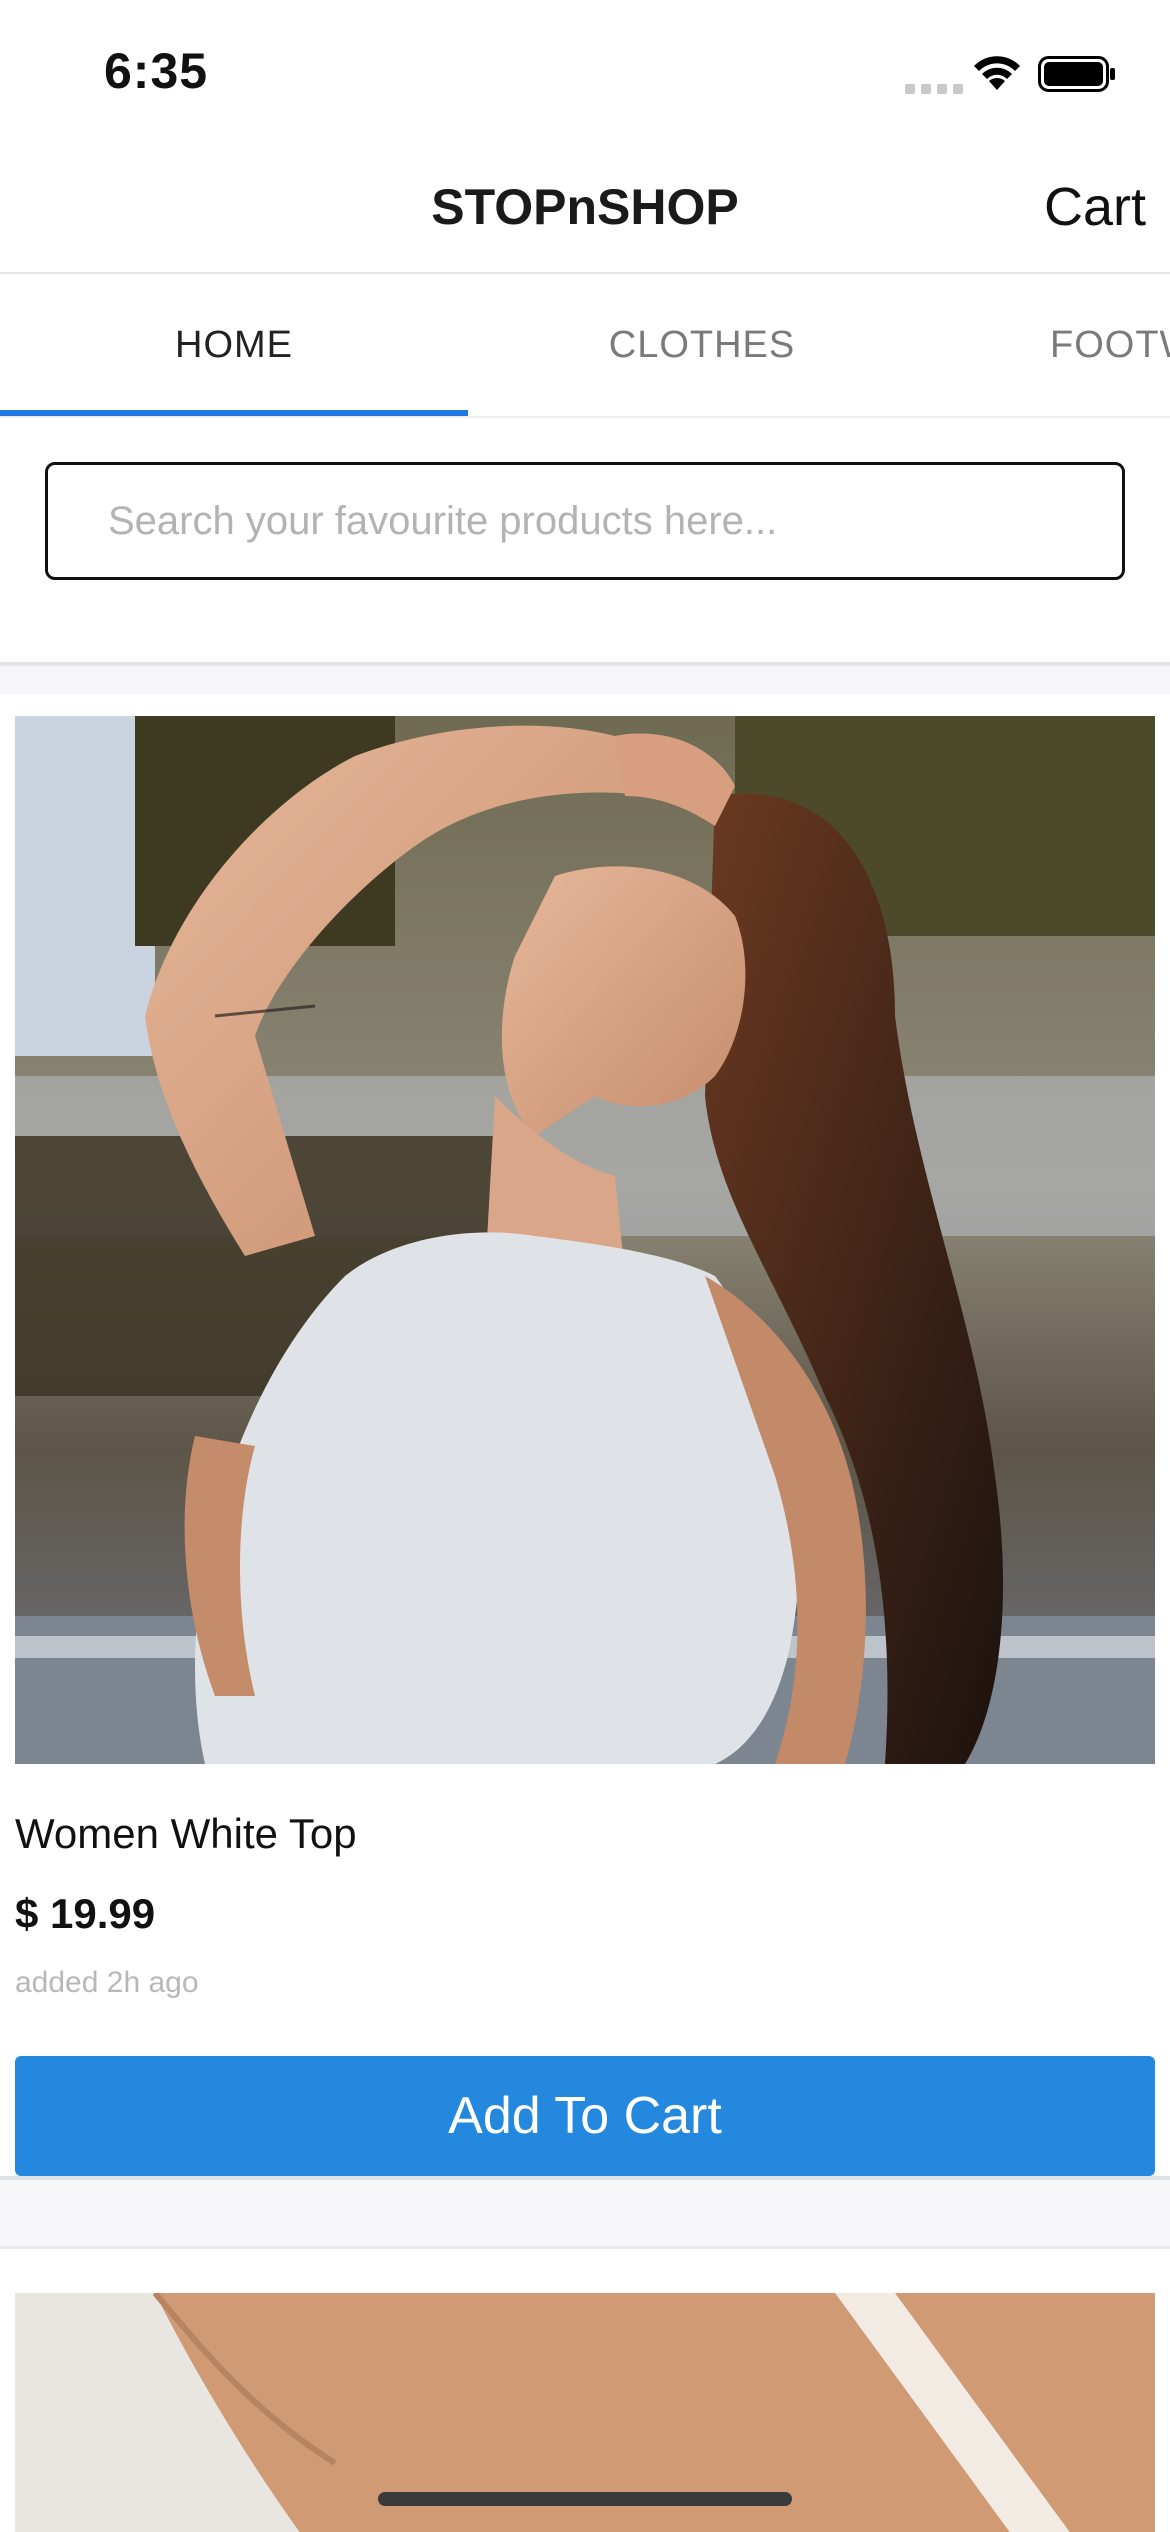  What do you see at coordinates (585, 70) in the screenshot?
I see `status-bar: 6:35` at bounding box center [585, 70].